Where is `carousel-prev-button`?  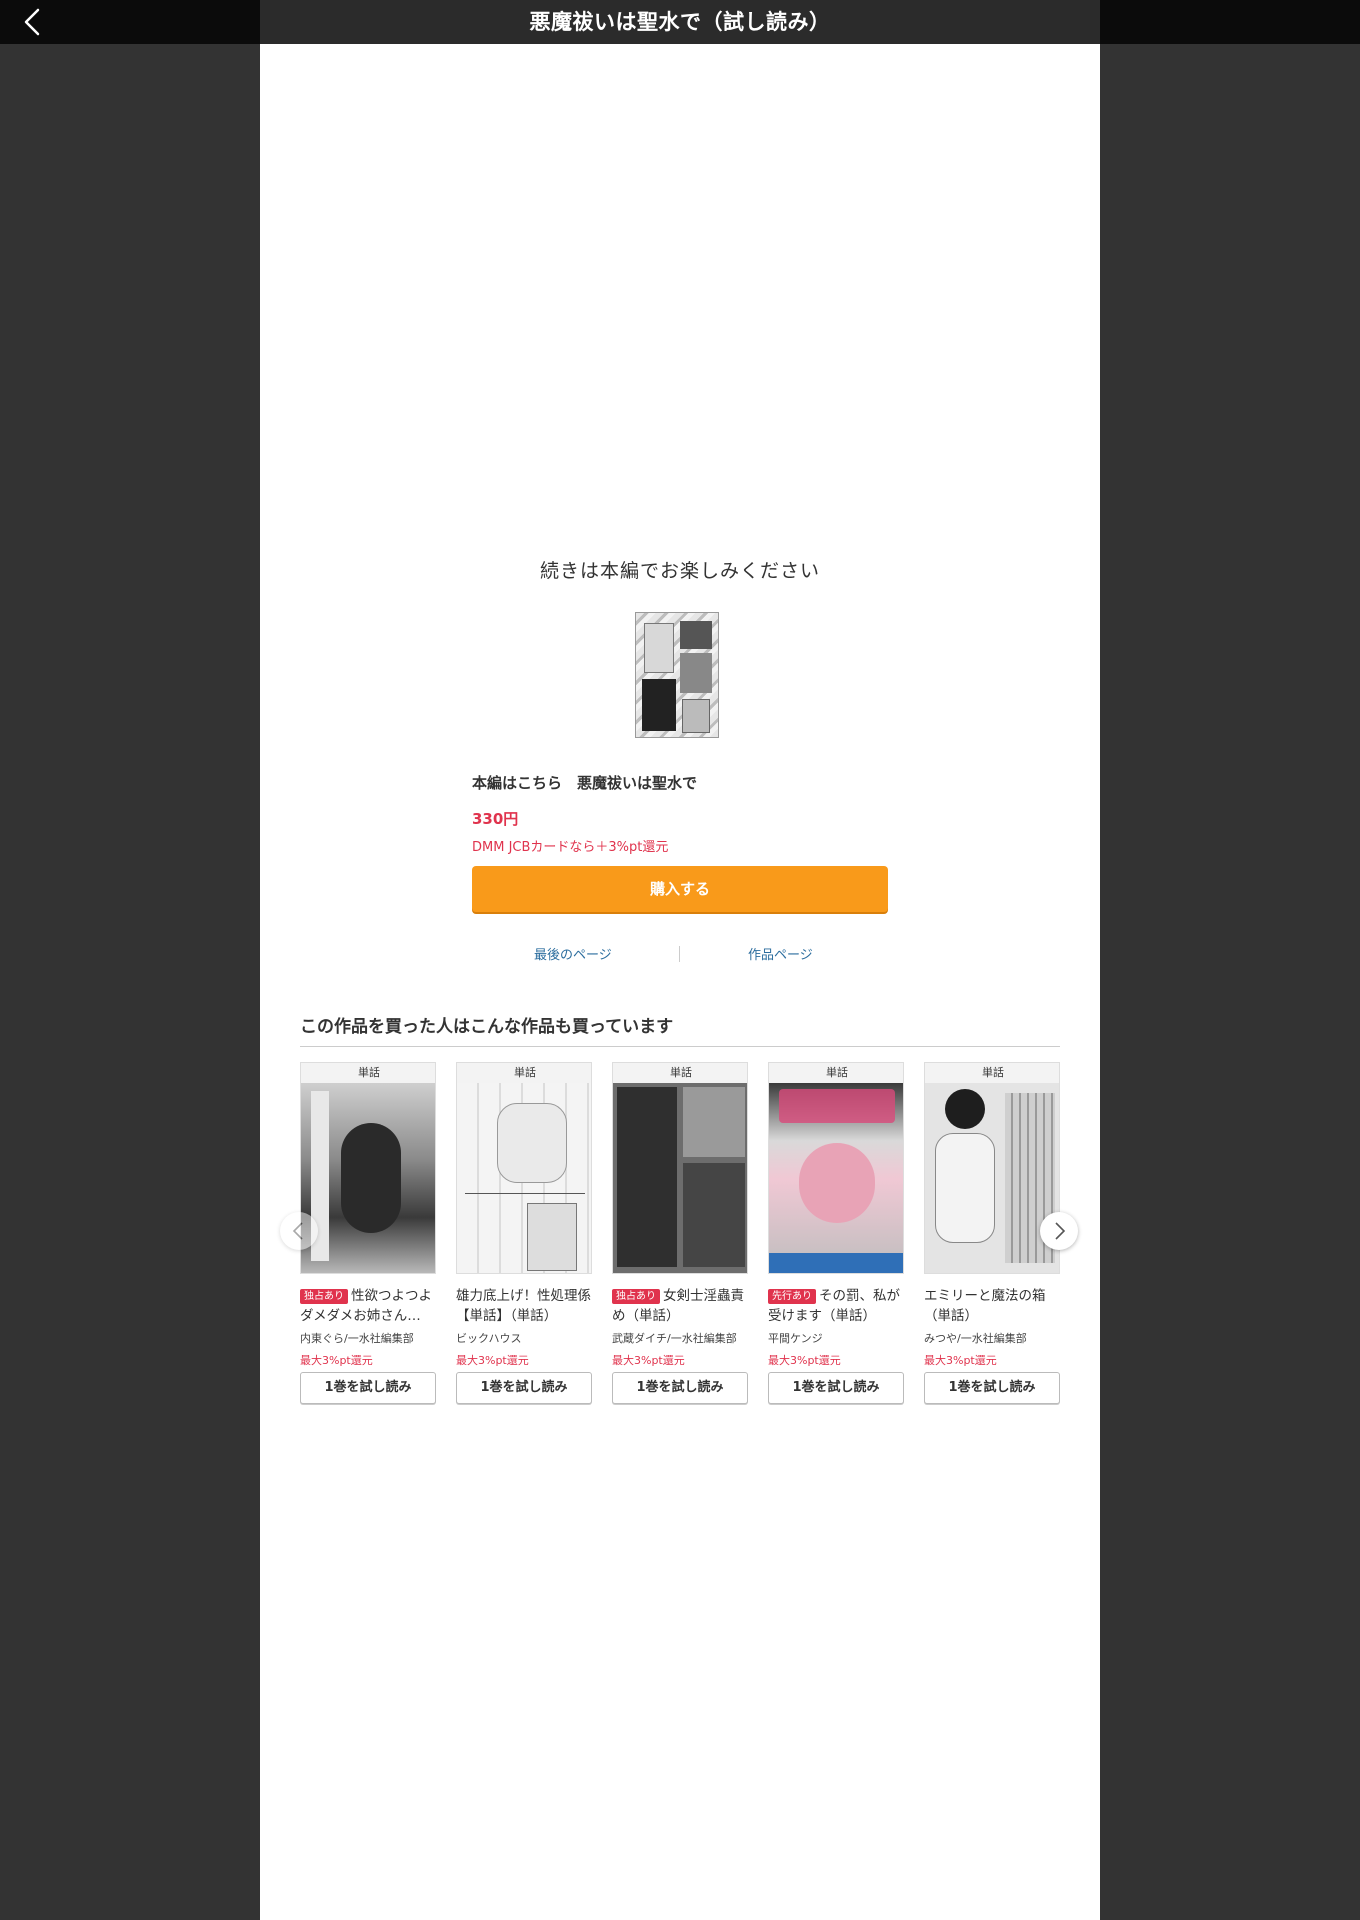
carousel-prev-button is located at coordinates (299, 1231).